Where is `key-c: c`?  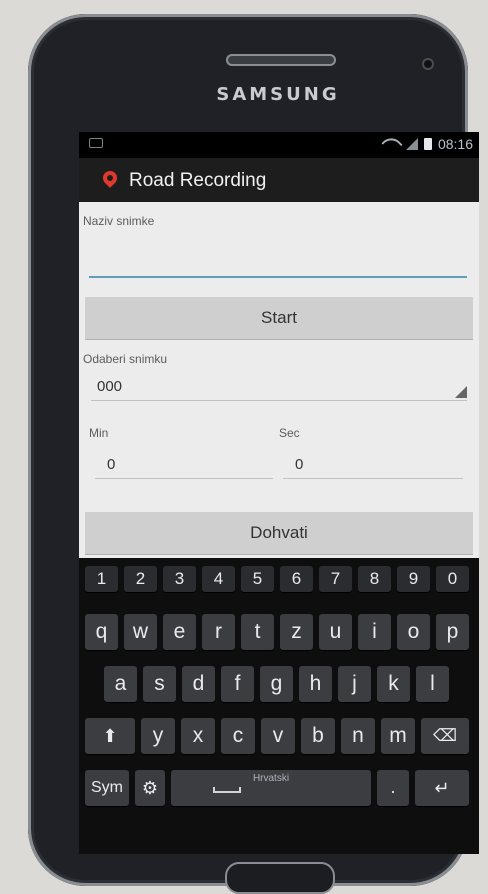 key-c: c is located at coordinates (238, 736).